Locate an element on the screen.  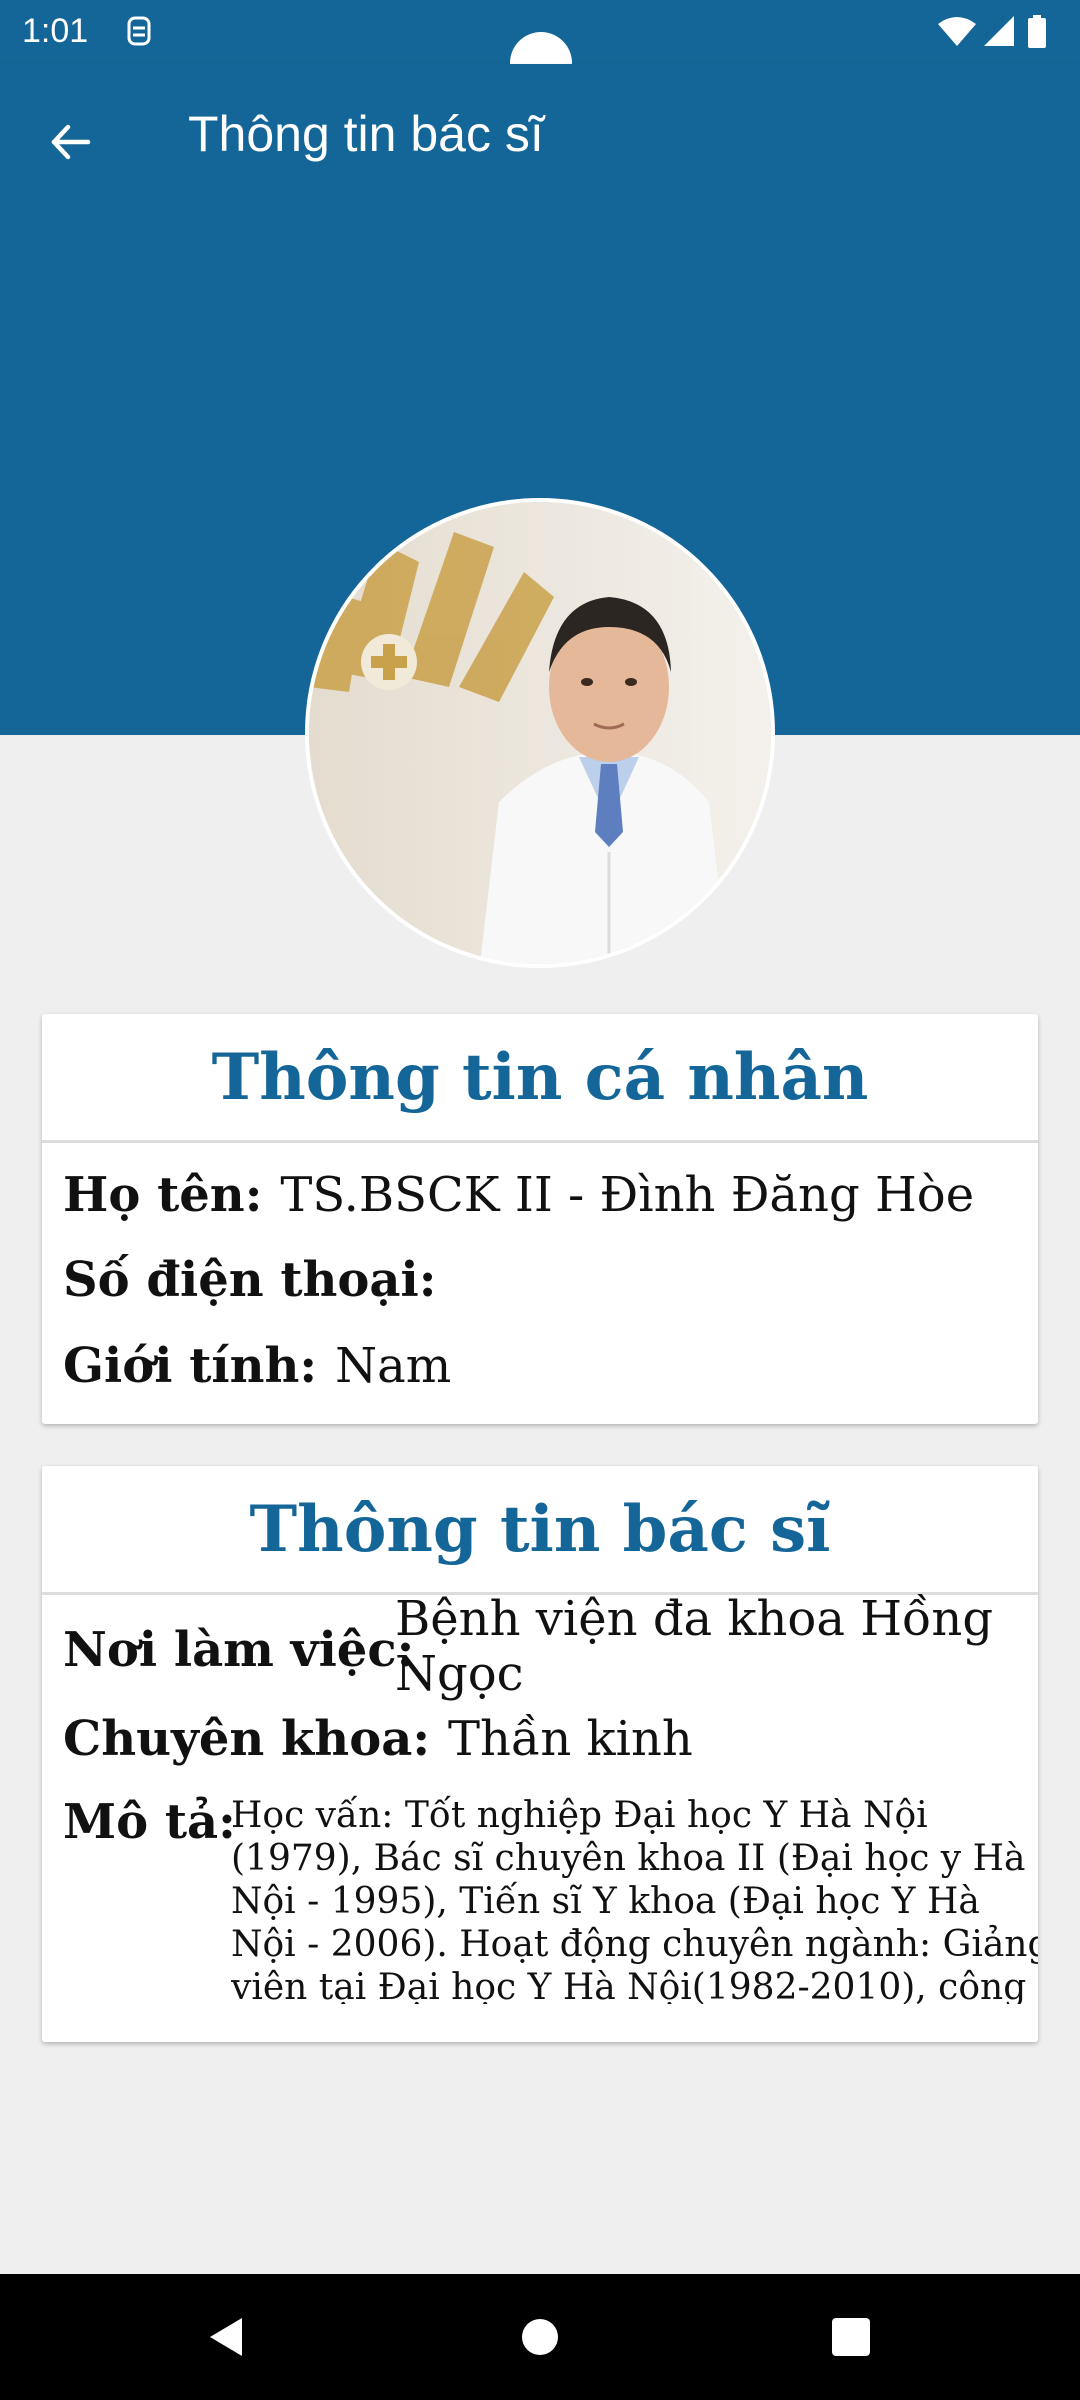
page-title: Thông tin bác sĩ is located at coordinates (366, 134).